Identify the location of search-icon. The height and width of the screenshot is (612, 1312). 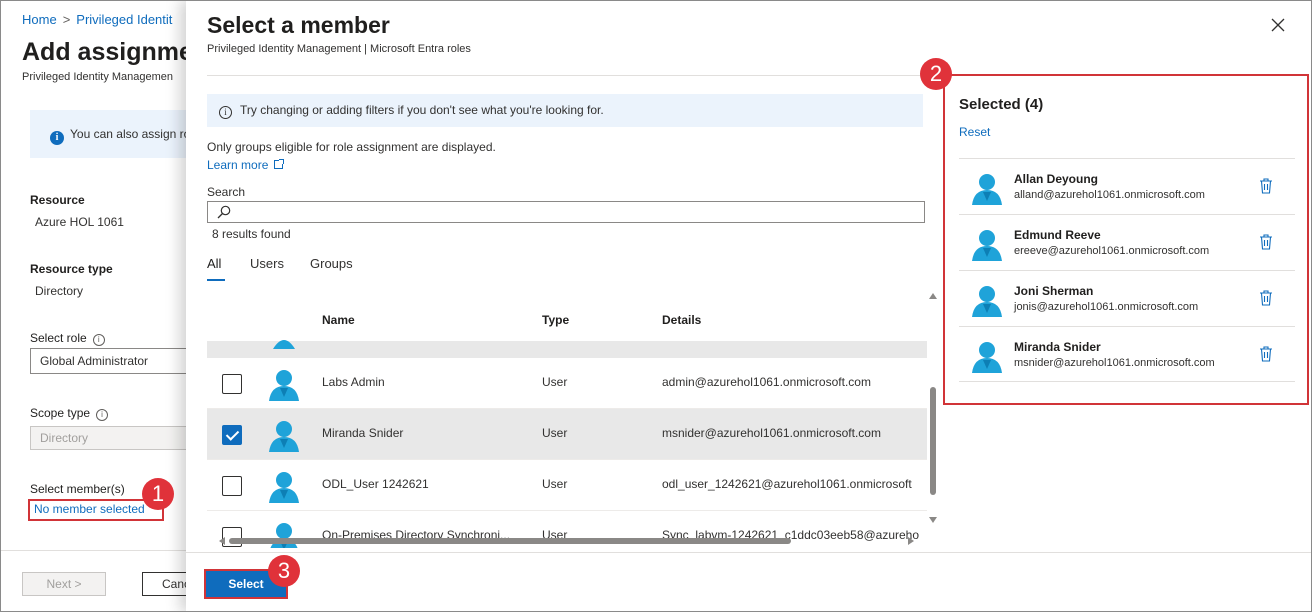
(224, 212).